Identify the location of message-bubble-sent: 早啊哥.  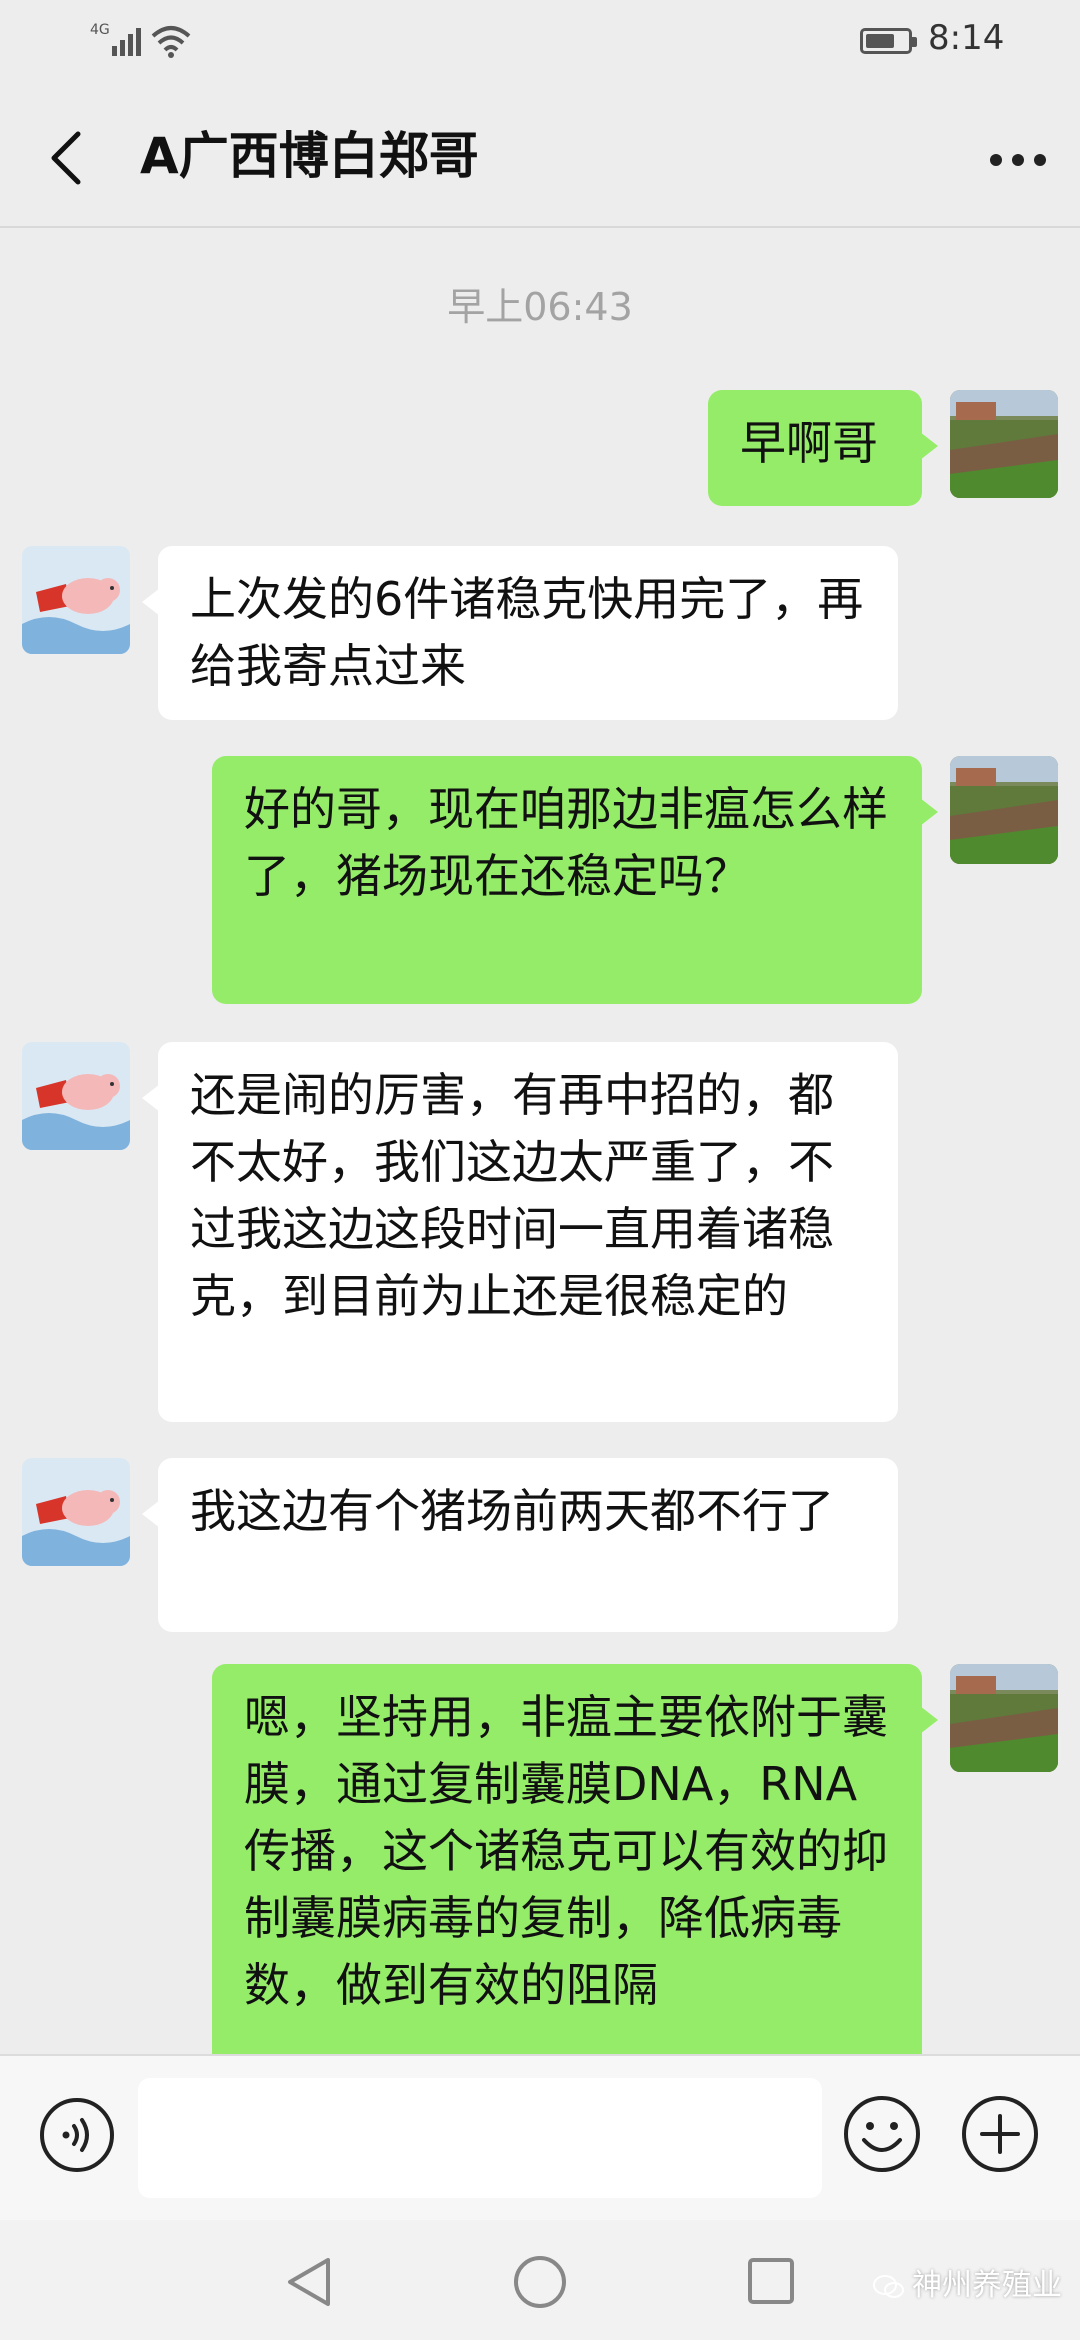
(823, 448).